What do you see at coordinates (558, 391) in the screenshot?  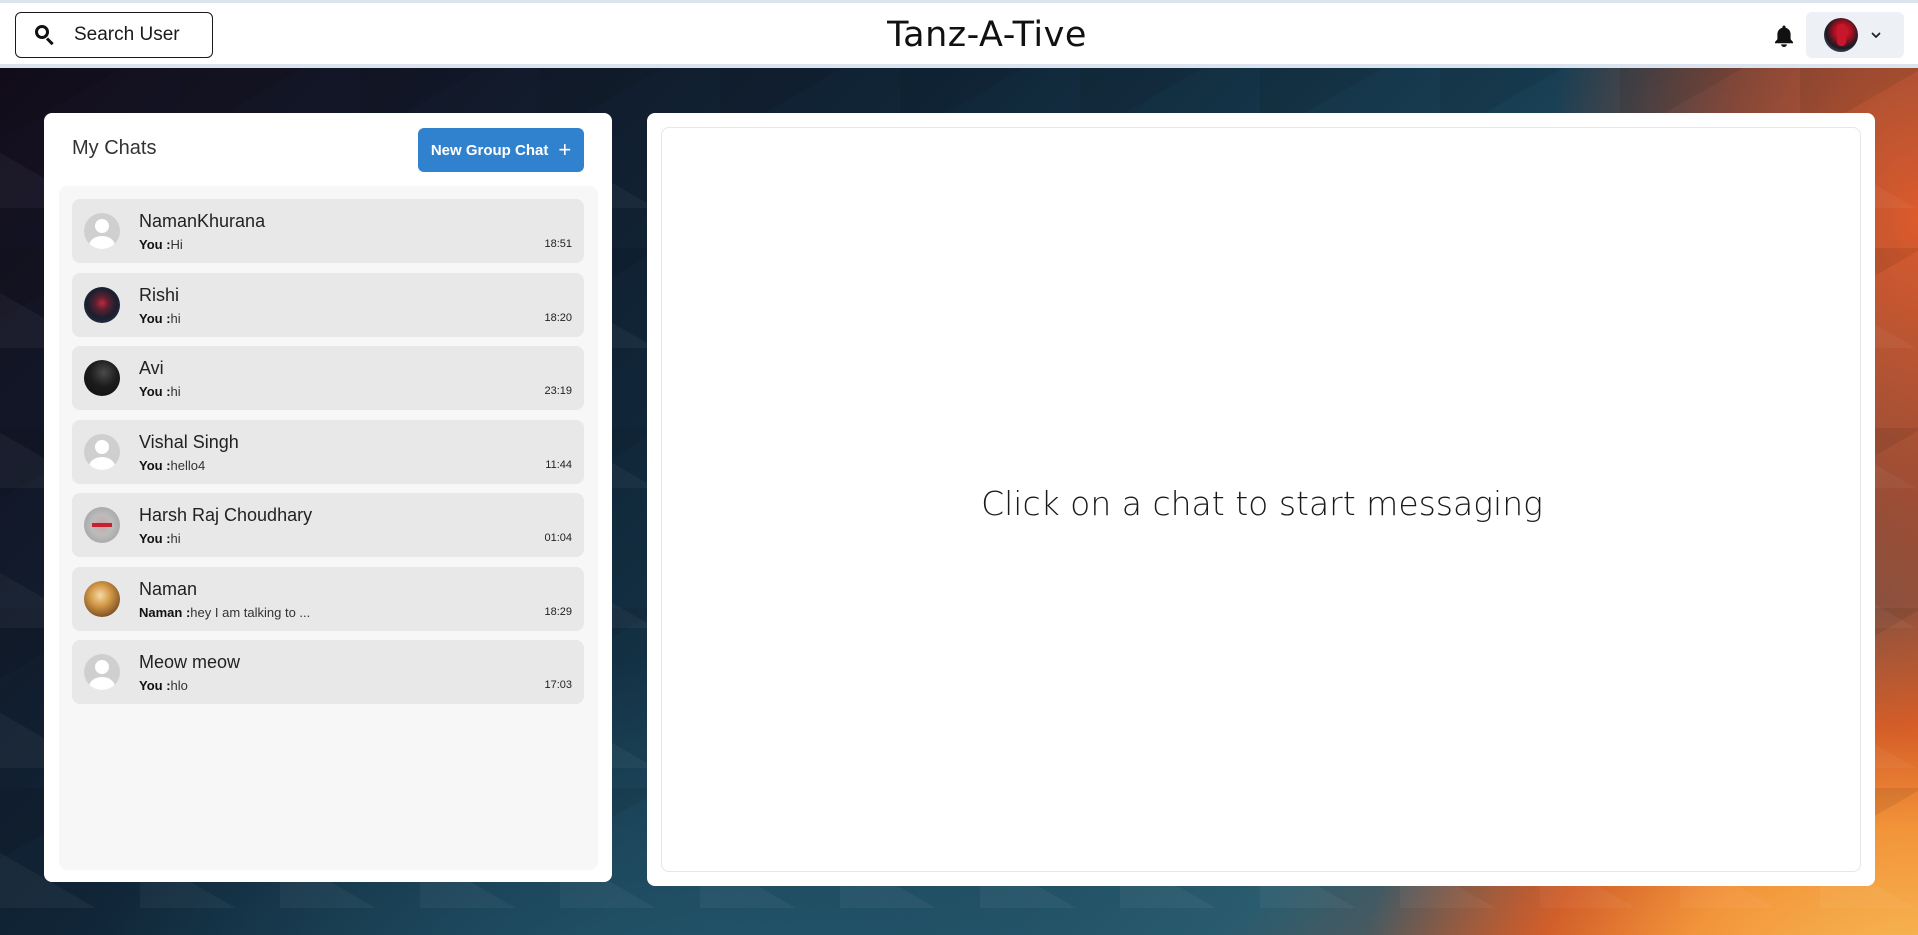 I see `chat-time: 23:19` at bounding box center [558, 391].